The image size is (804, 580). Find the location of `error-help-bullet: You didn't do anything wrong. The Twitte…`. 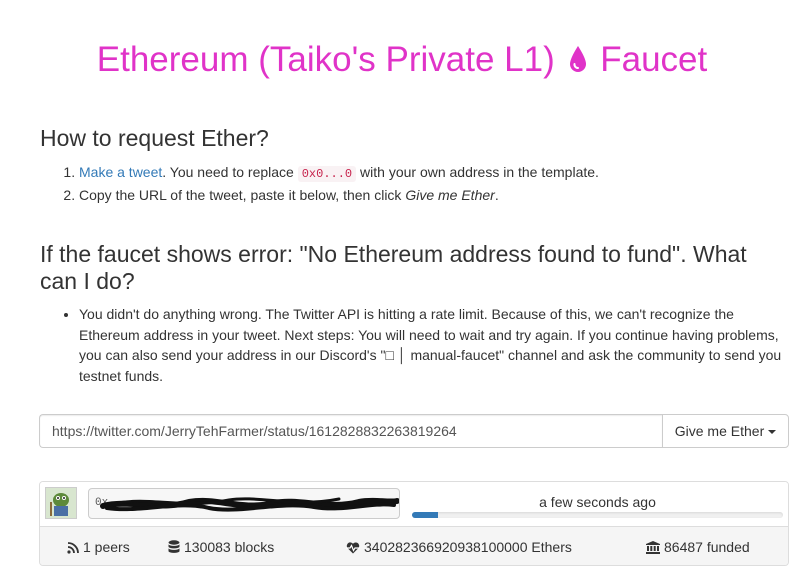

error-help-bullet: You didn't do anything wrong. The Twitte… is located at coordinates (434, 345).